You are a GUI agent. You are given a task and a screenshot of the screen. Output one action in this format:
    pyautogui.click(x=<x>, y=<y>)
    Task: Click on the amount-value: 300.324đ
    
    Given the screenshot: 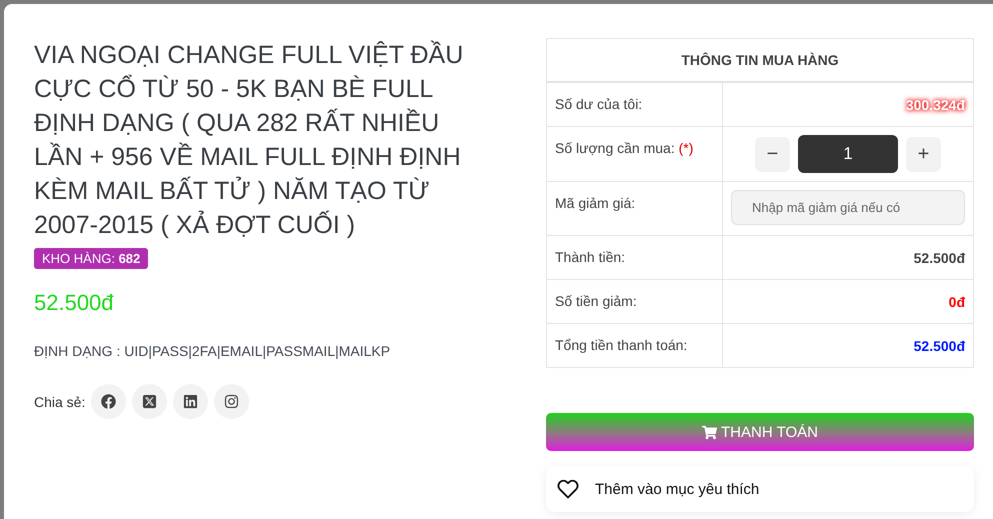 What is the action you would take?
    pyautogui.click(x=935, y=104)
    